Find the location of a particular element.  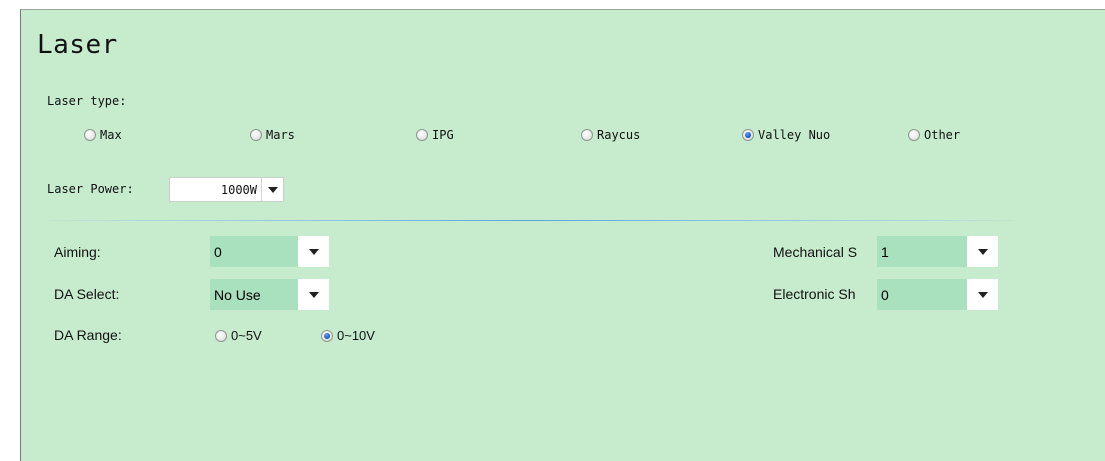

laser-type-valley-nuo-label: Valley Nuo is located at coordinates (794, 135).